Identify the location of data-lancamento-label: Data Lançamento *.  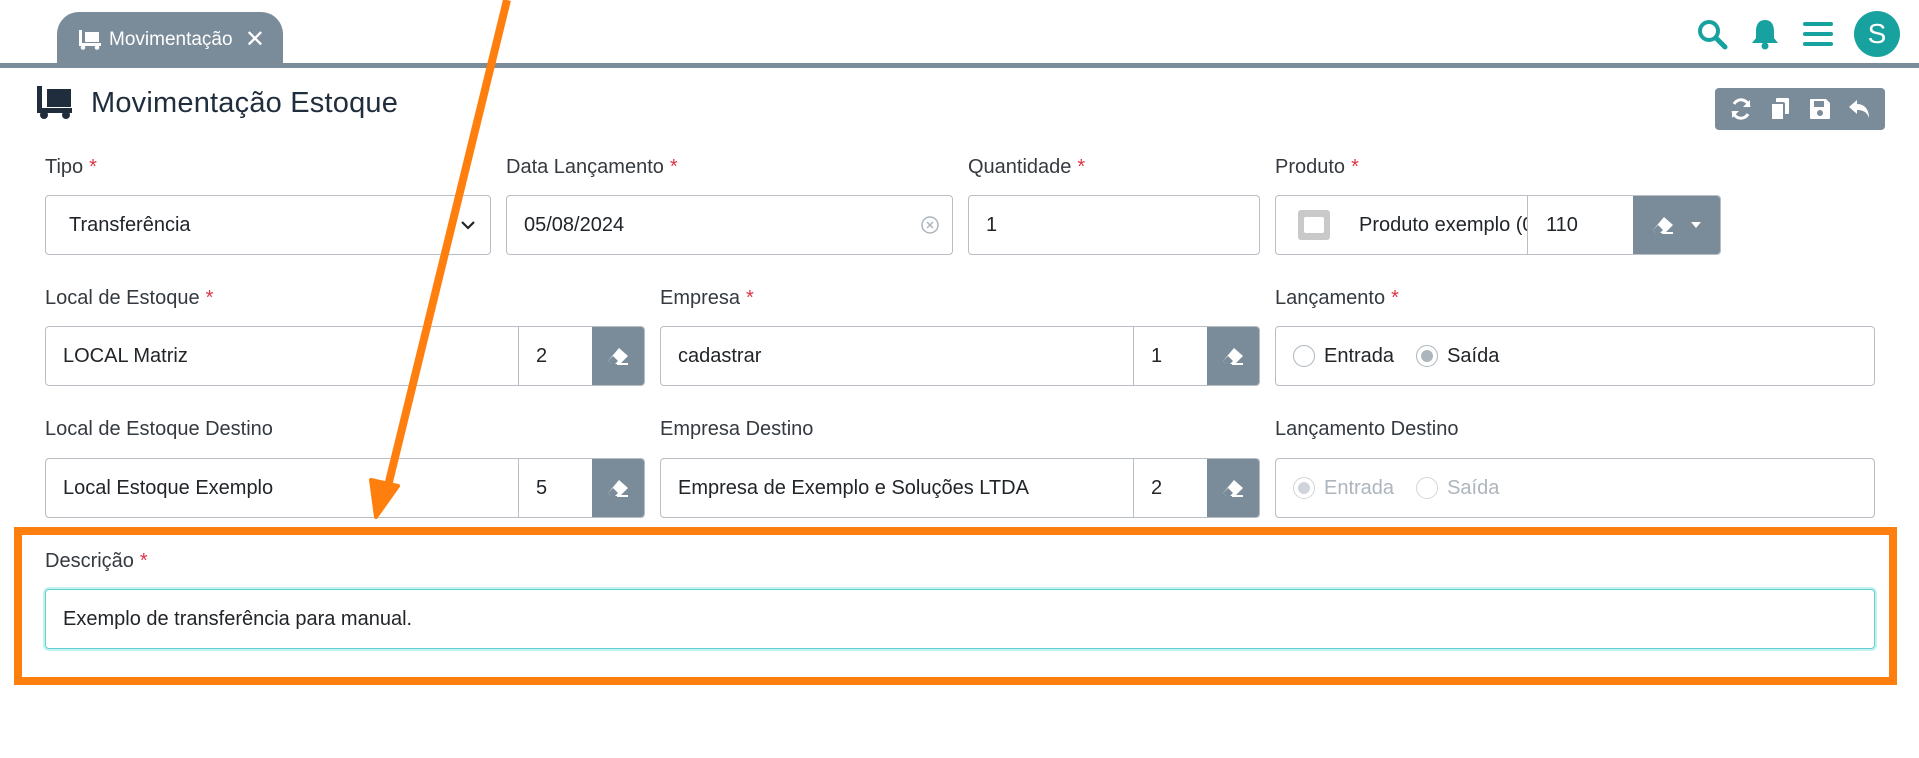
(592, 167).